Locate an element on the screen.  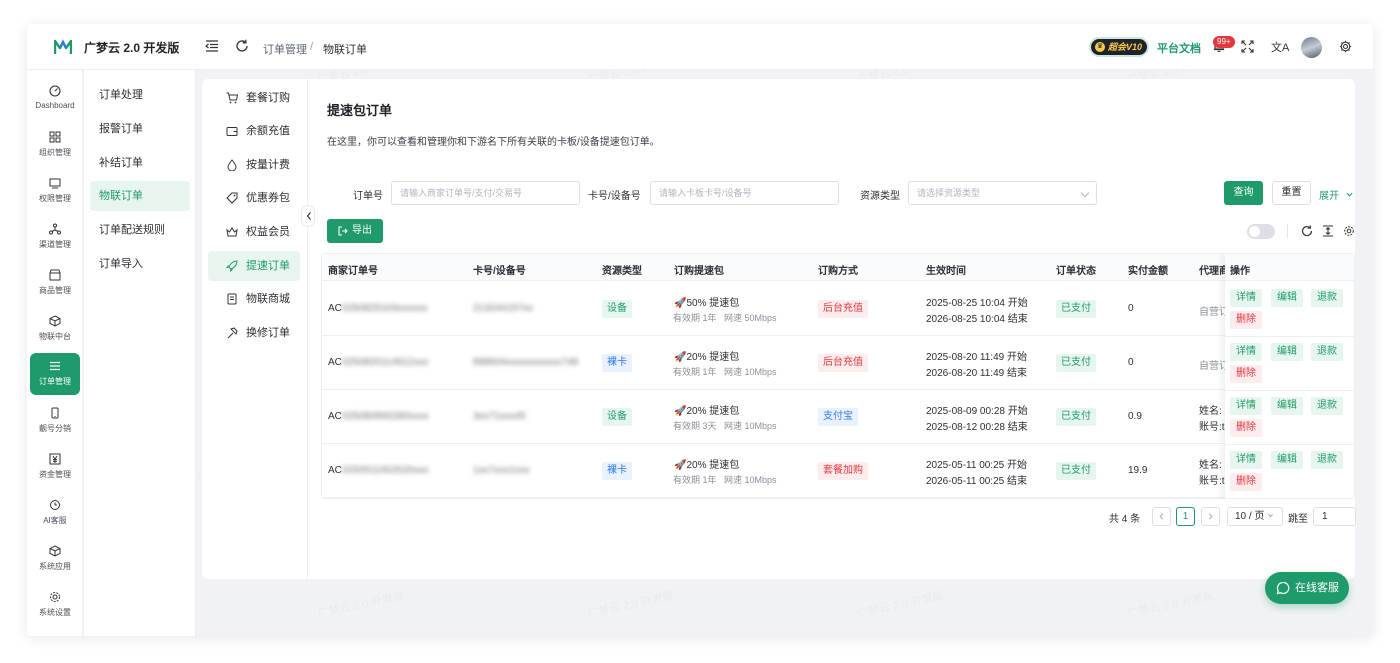
order-no-cell: AC0250825104xxxxxx is located at coordinates (378, 308).